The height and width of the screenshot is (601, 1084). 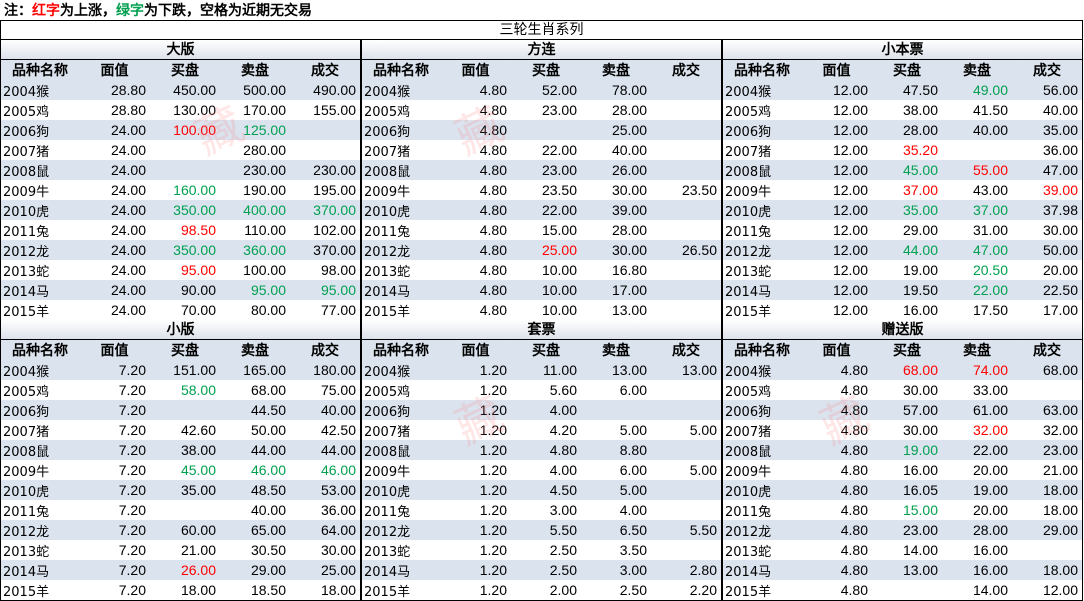 I want to click on deal-cell: 195.00, so click(x=334, y=190).